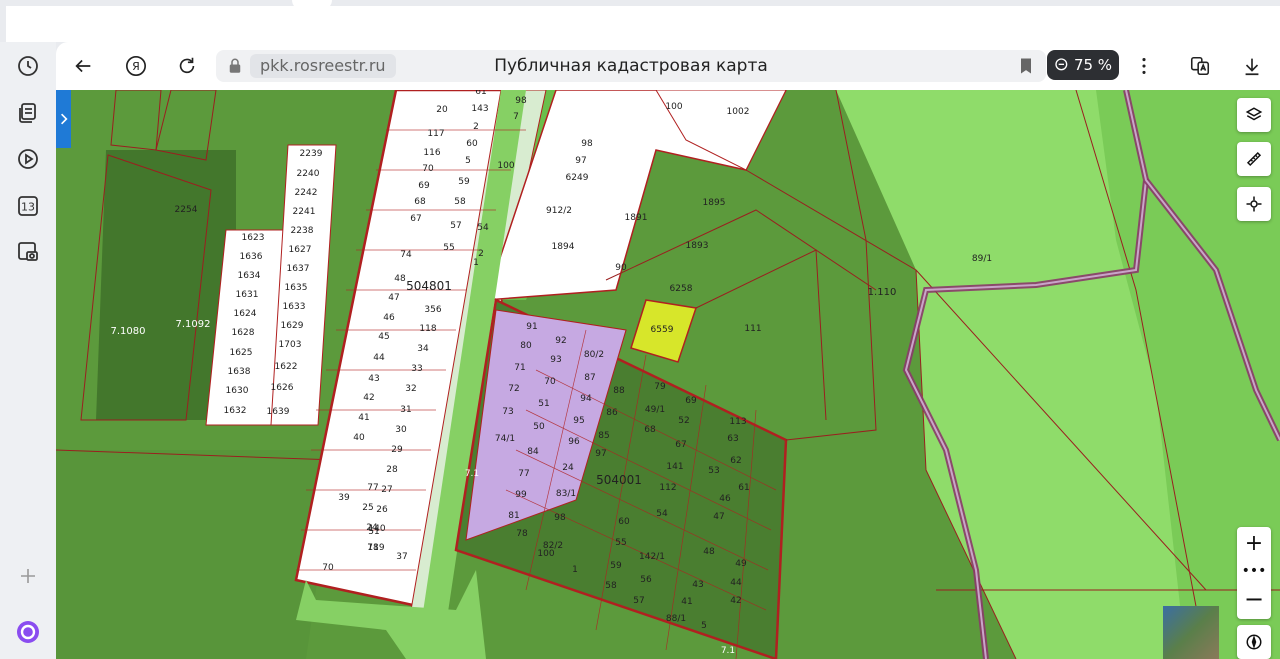 This screenshot has height=659, width=1280. Describe the element at coordinates (526, 346) in the screenshot. I see `parcel-label: 80` at that location.